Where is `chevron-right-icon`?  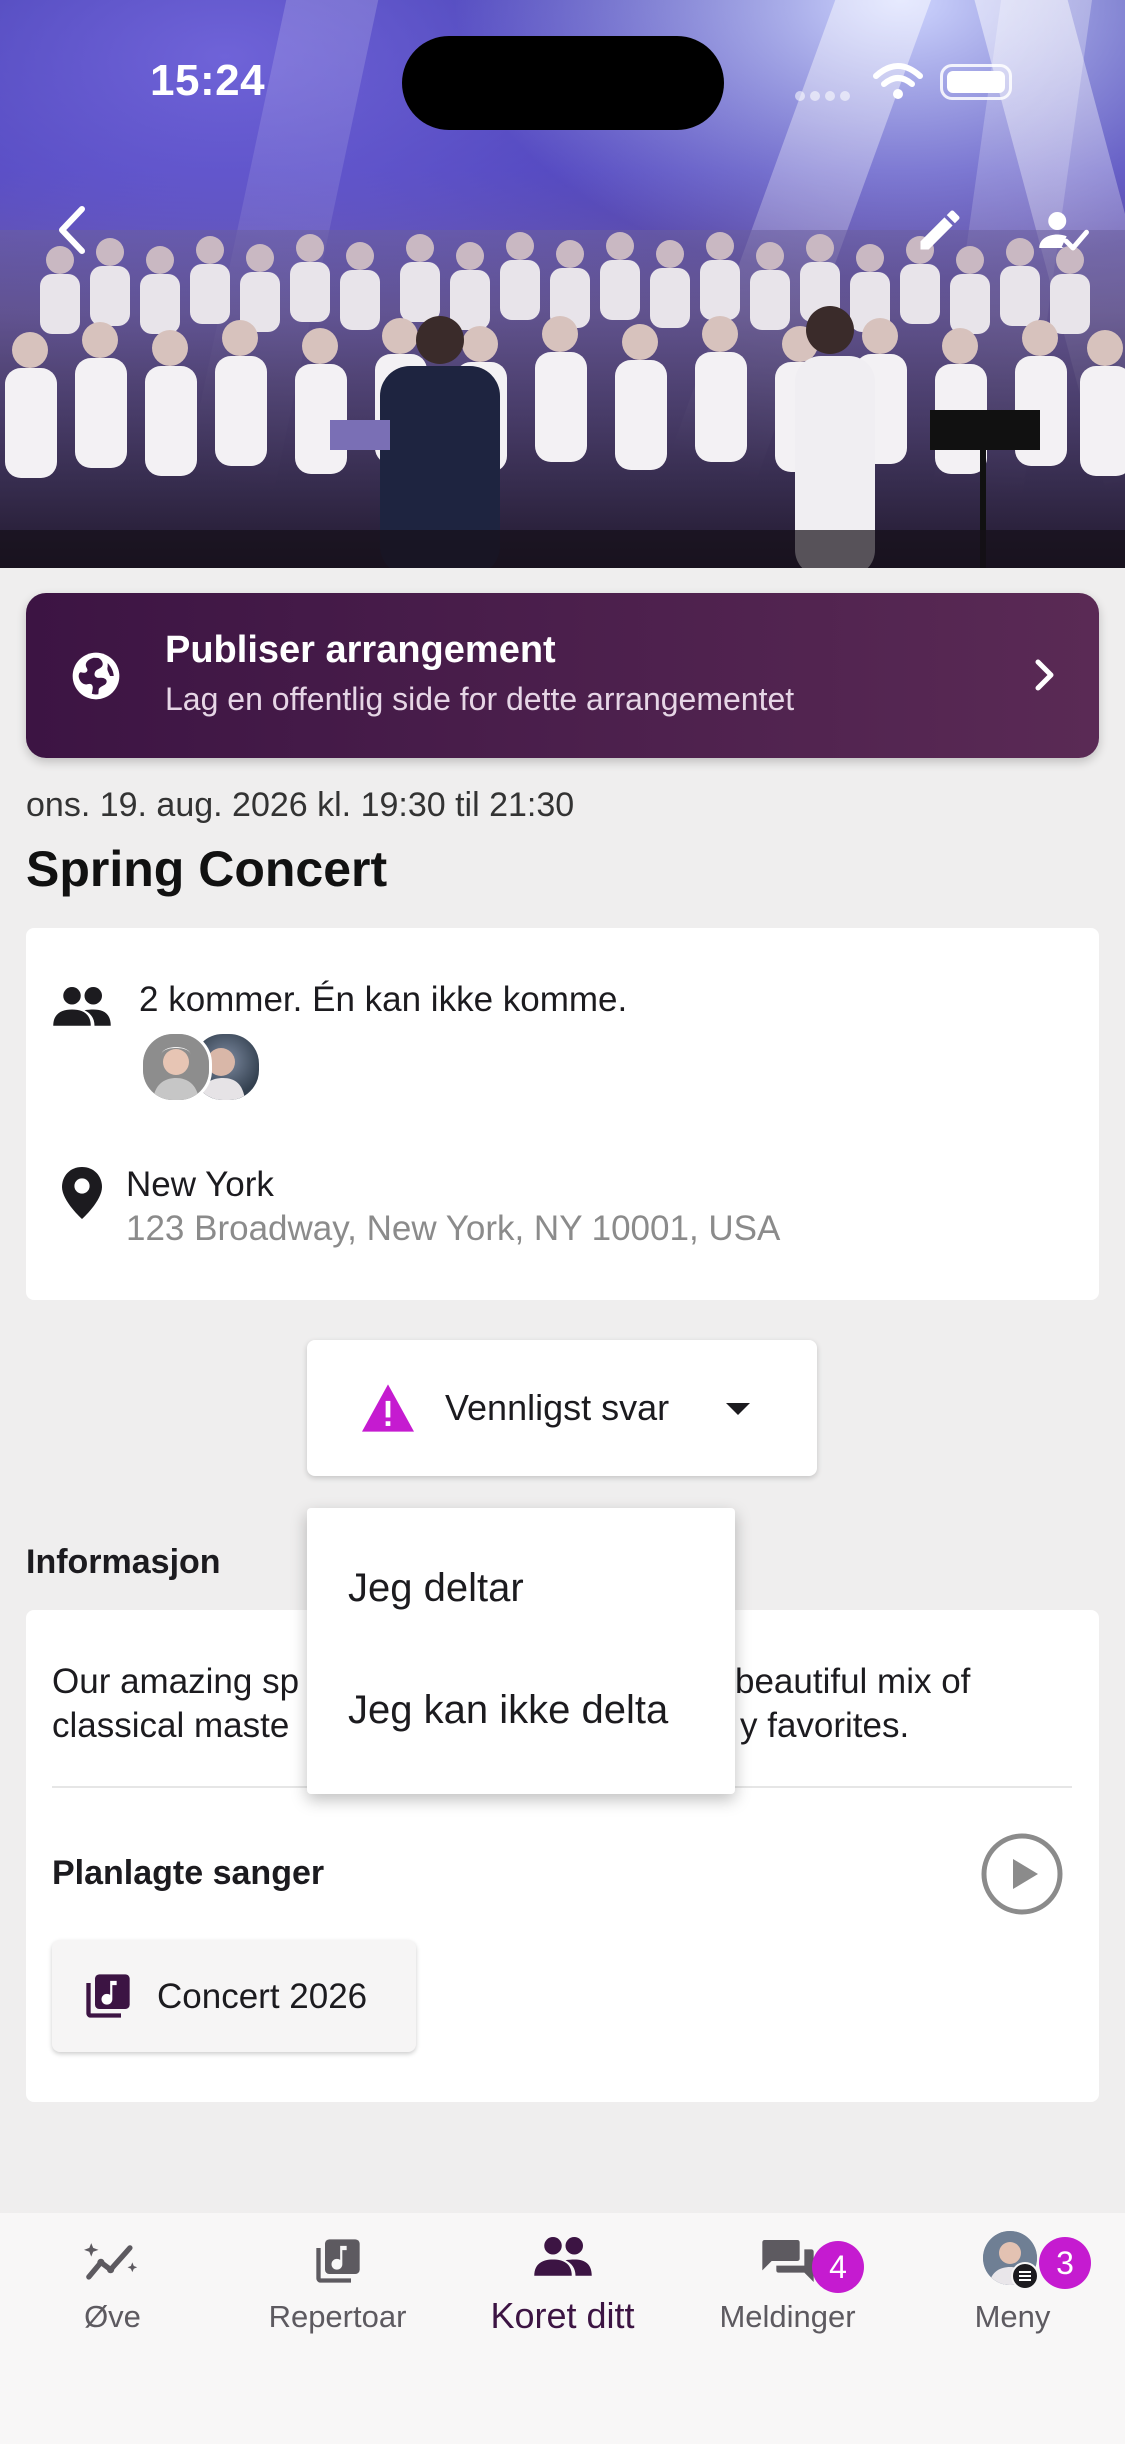 chevron-right-icon is located at coordinates (1044, 675).